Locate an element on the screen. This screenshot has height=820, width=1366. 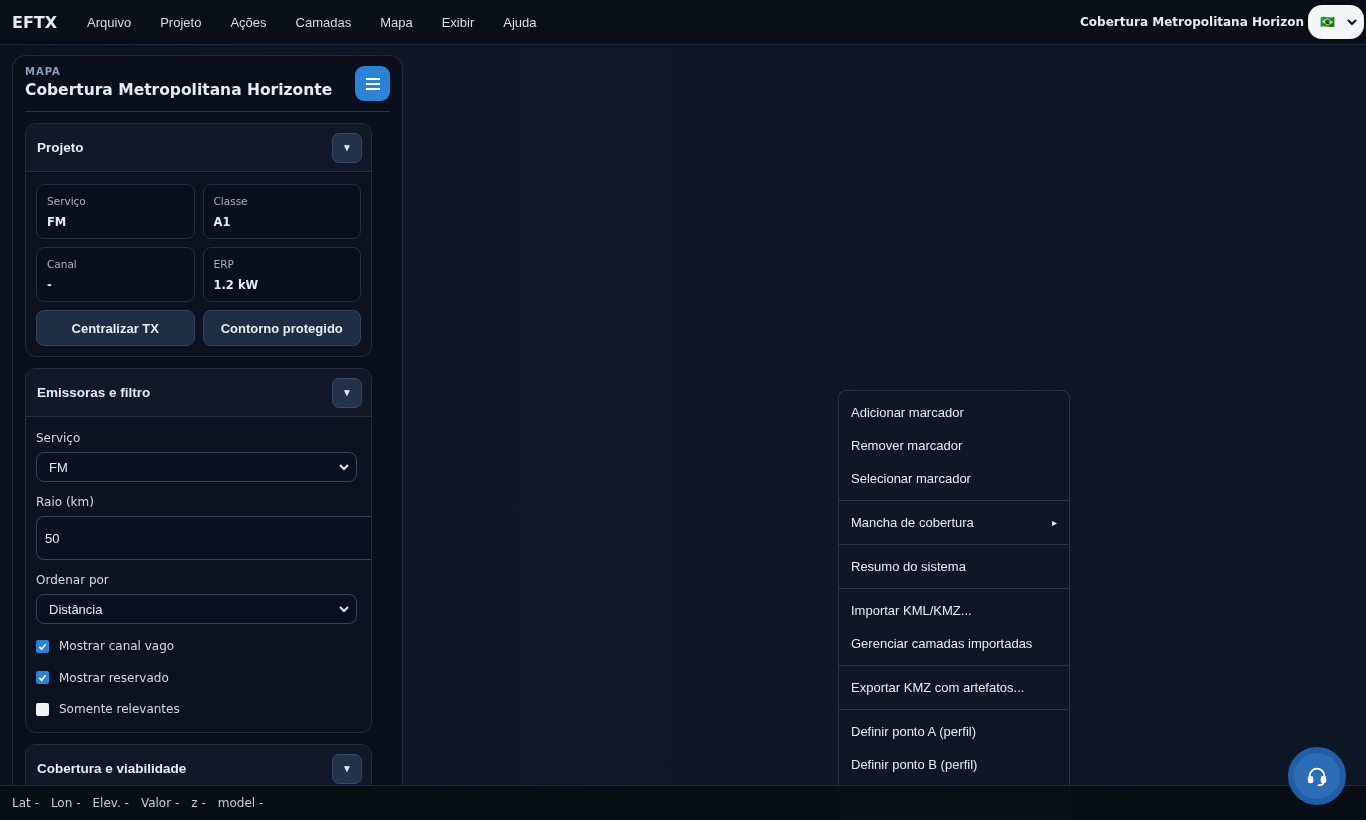
info-value: 1.2 kW is located at coordinates (236, 285).